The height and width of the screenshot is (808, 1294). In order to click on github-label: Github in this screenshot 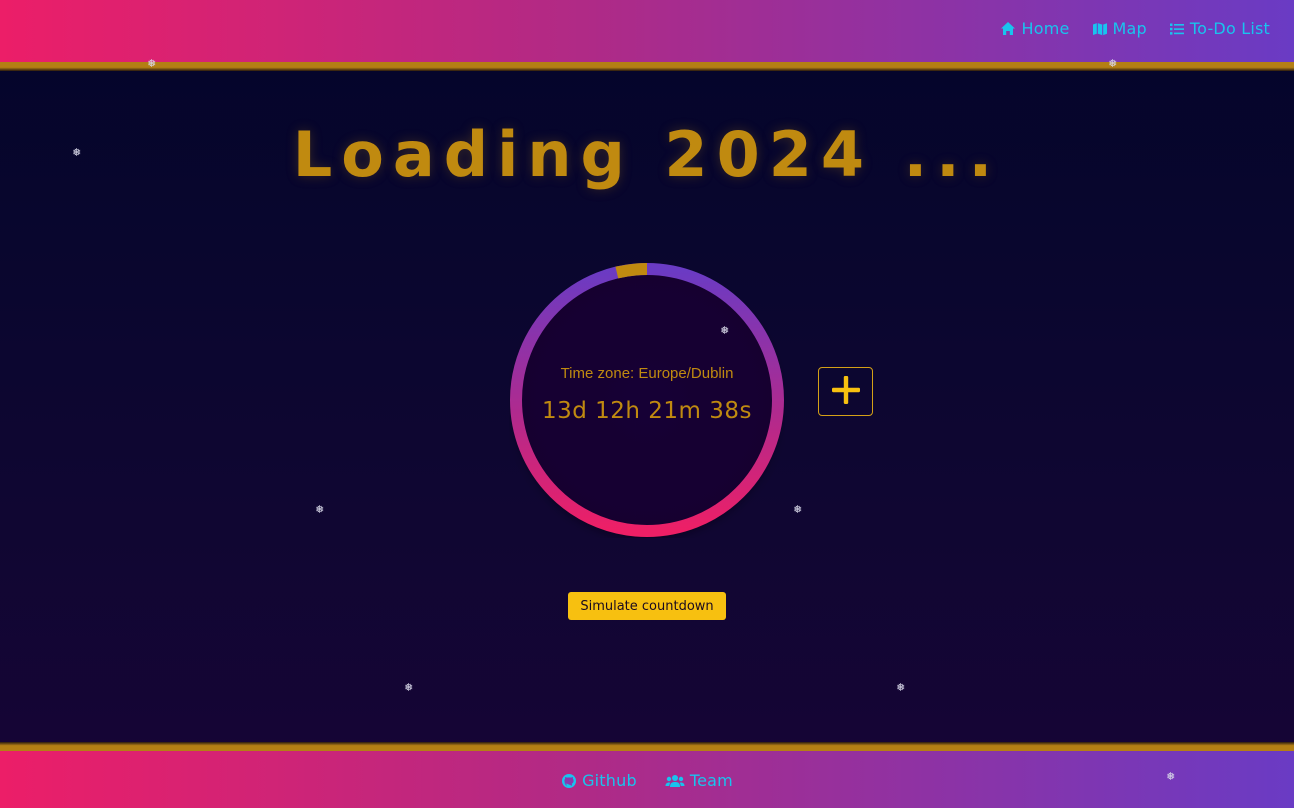, I will do `click(609, 780)`.